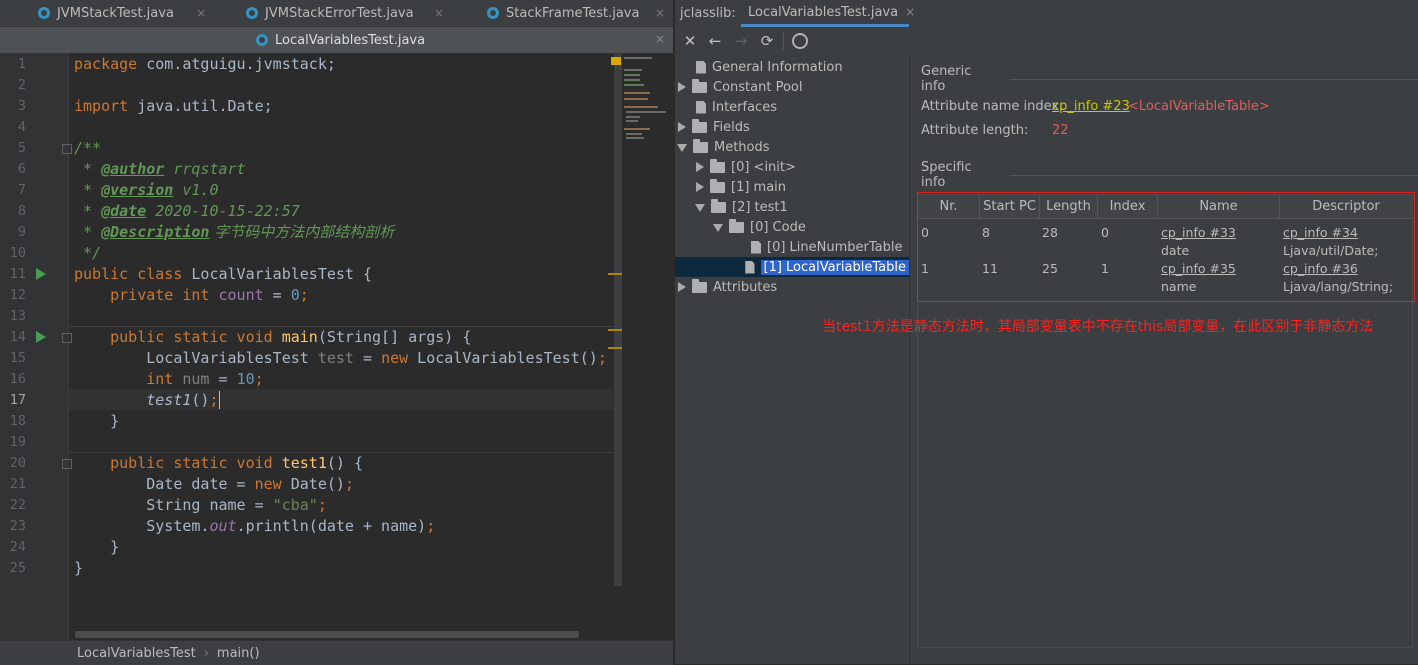 The image size is (1418, 665). What do you see at coordinates (783, 41) in the screenshot?
I see `toolbar-divider` at bounding box center [783, 41].